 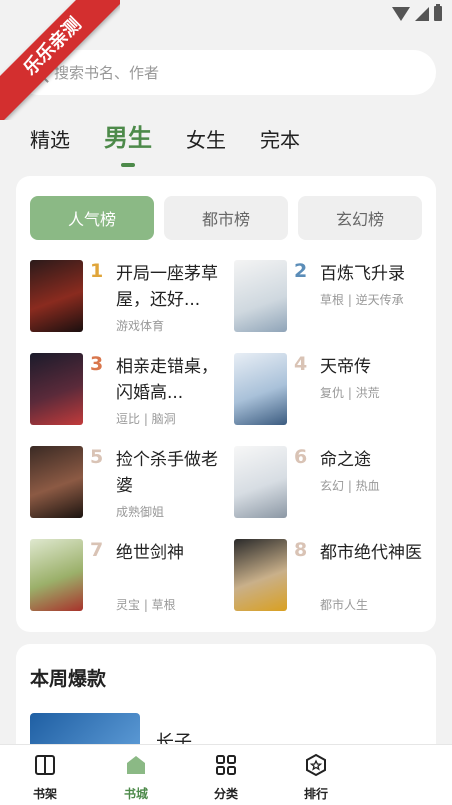 What do you see at coordinates (45, 765) in the screenshot?
I see `book-icon` at bounding box center [45, 765].